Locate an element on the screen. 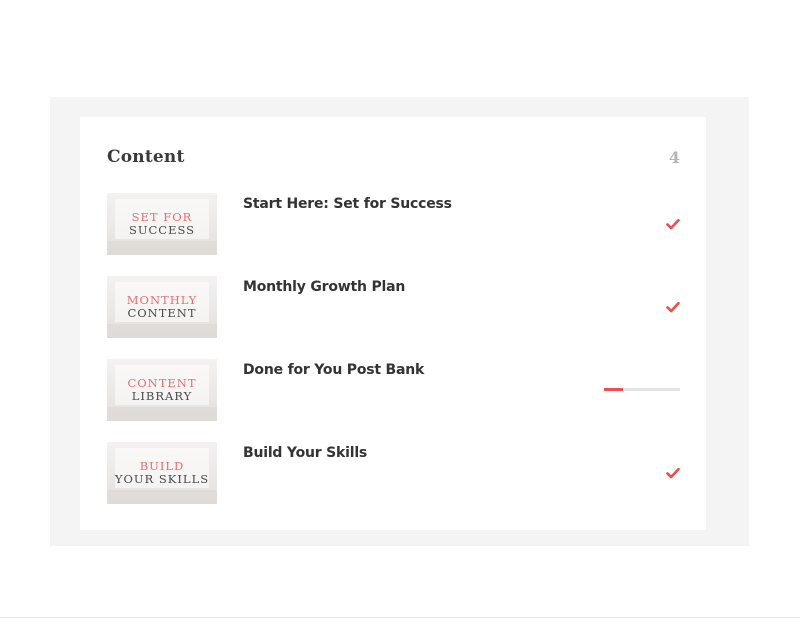 The width and height of the screenshot is (800, 619). item-thumbnail: CONTENT LIBRARY is located at coordinates (162, 390).